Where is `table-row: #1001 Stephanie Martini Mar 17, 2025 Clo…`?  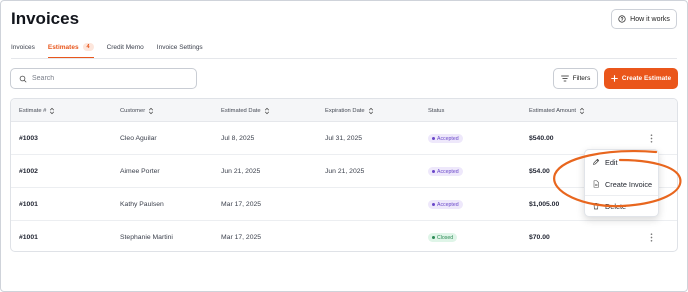 table-row: #1001 Stephanie Martini Mar 17, 2025 Clo… is located at coordinates (344, 236).